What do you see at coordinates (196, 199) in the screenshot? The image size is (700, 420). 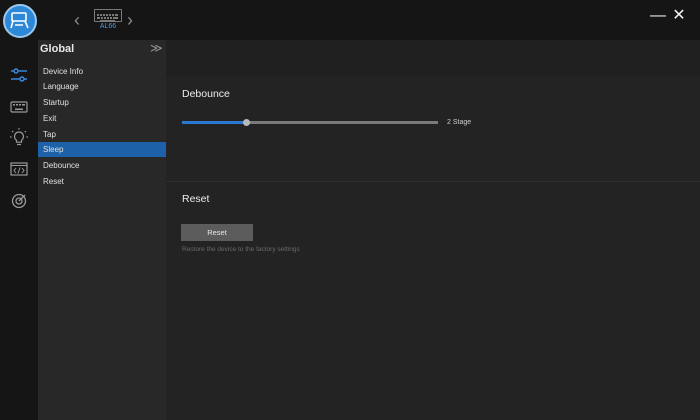 I see `reset-title: Reset` at bounding box center [196, 199].